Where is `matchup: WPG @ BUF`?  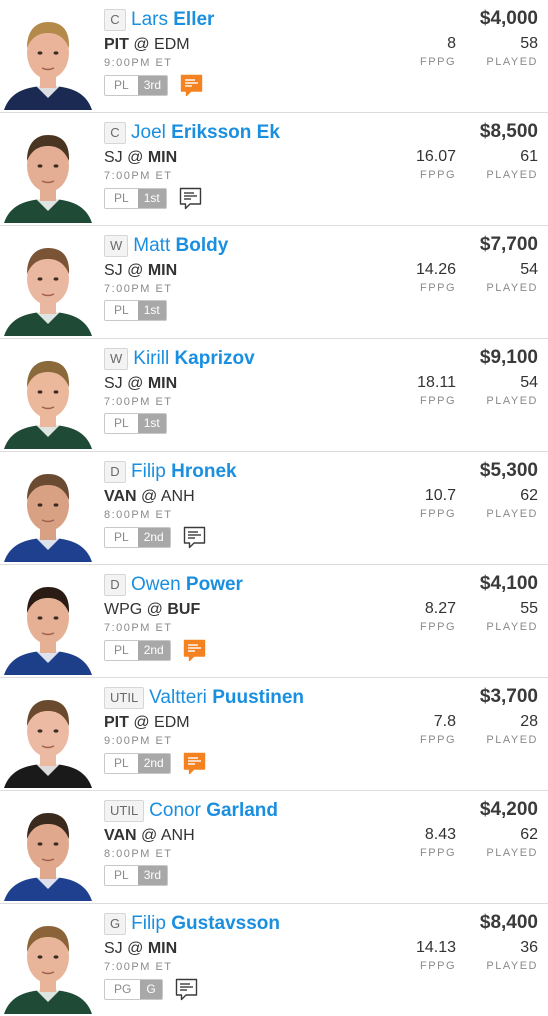
matchup: WPG @ BUF is located at coordinates (254, 610).